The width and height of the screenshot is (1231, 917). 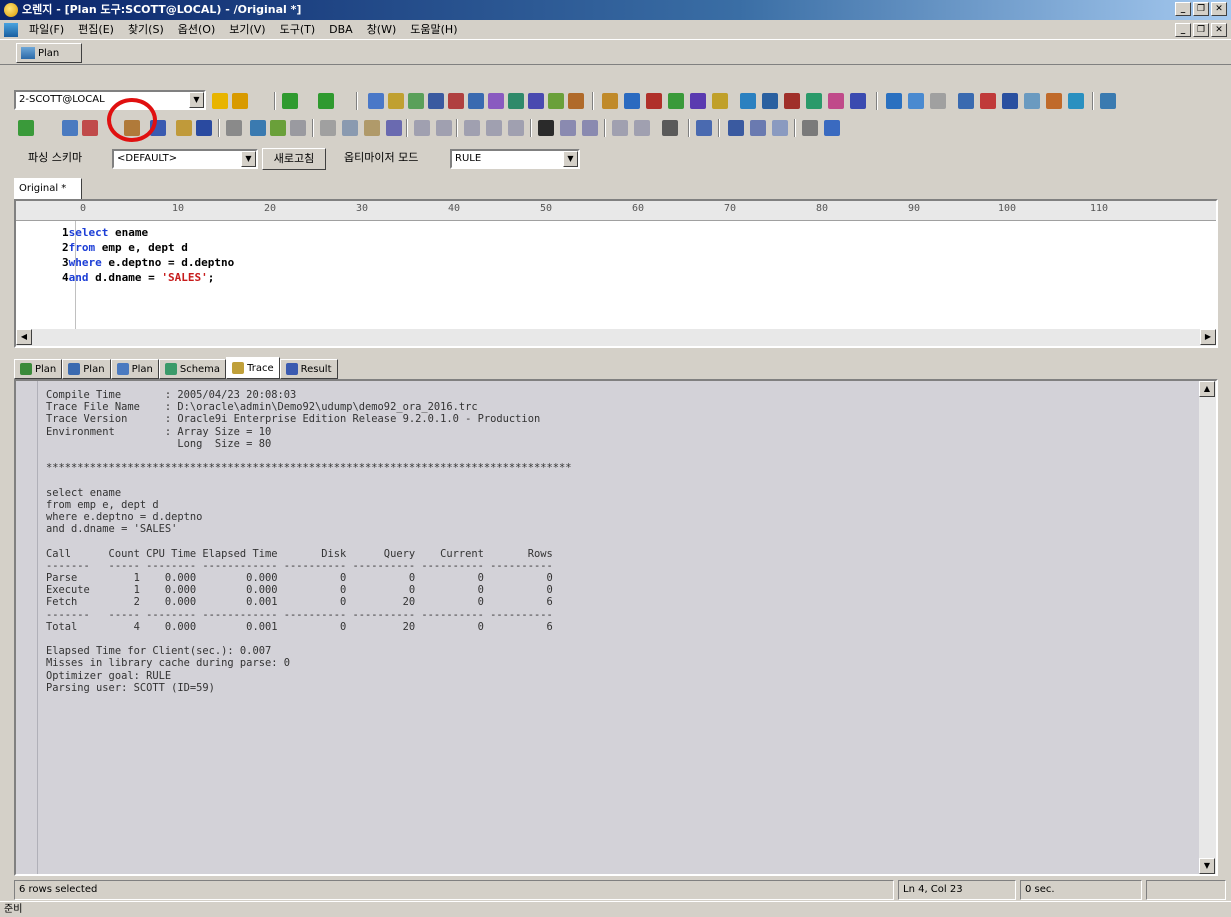 What do you see at coordinates (472, 128) in the screenshot?
I see `indent-icon` at bounding box center [472, 128].